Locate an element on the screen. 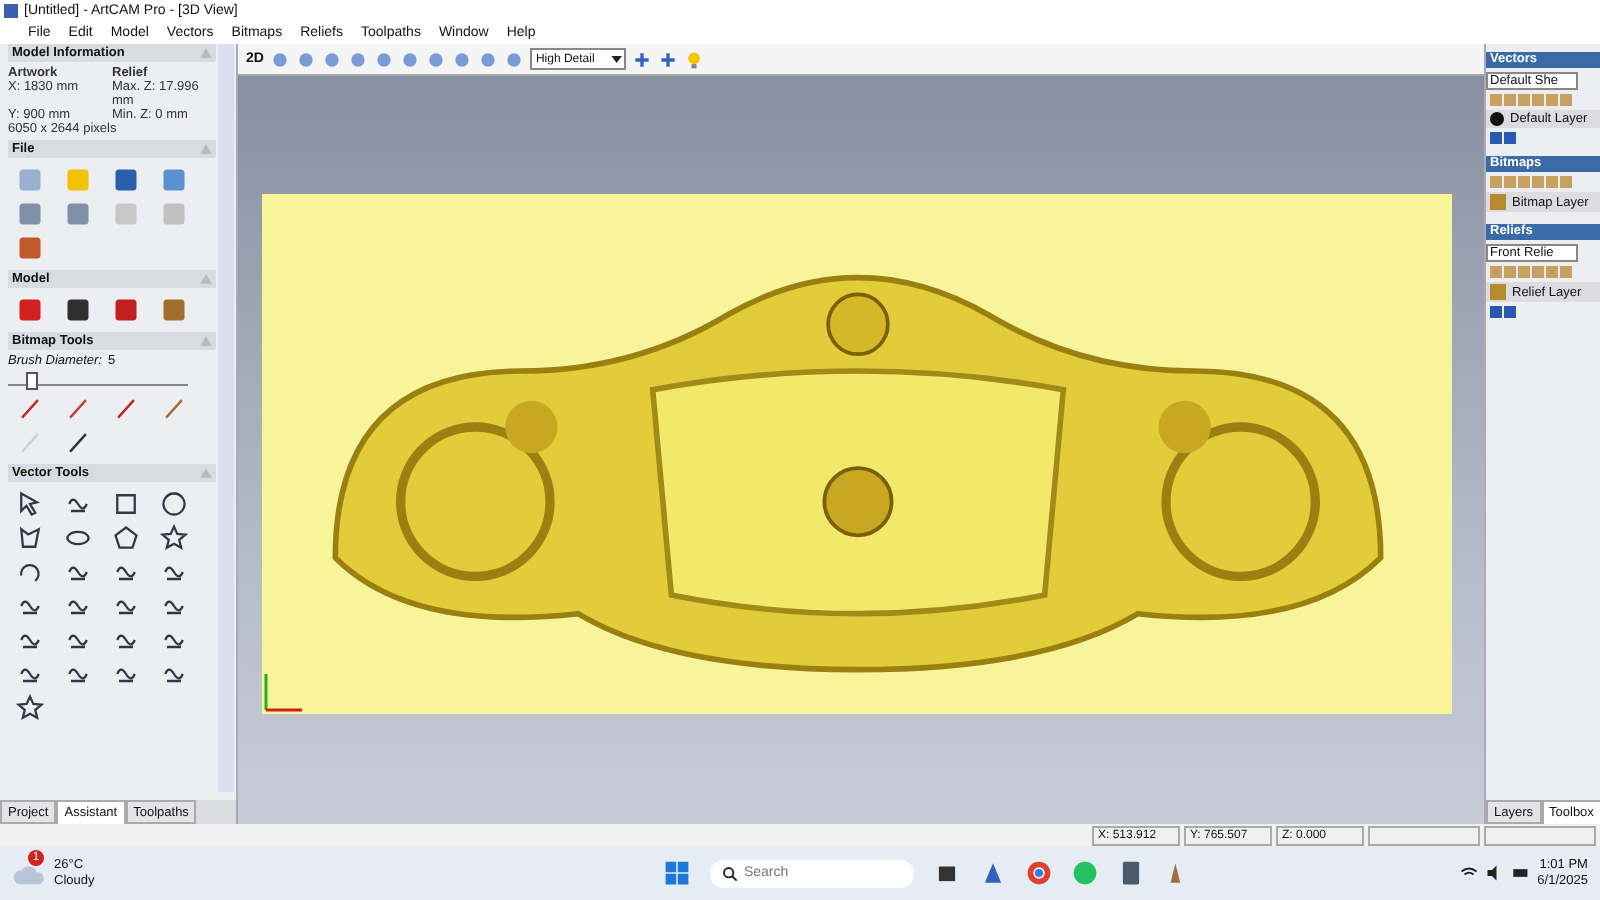 This screenshot has width=1600, height=900. search-icon is located at coordinates (729, 873).